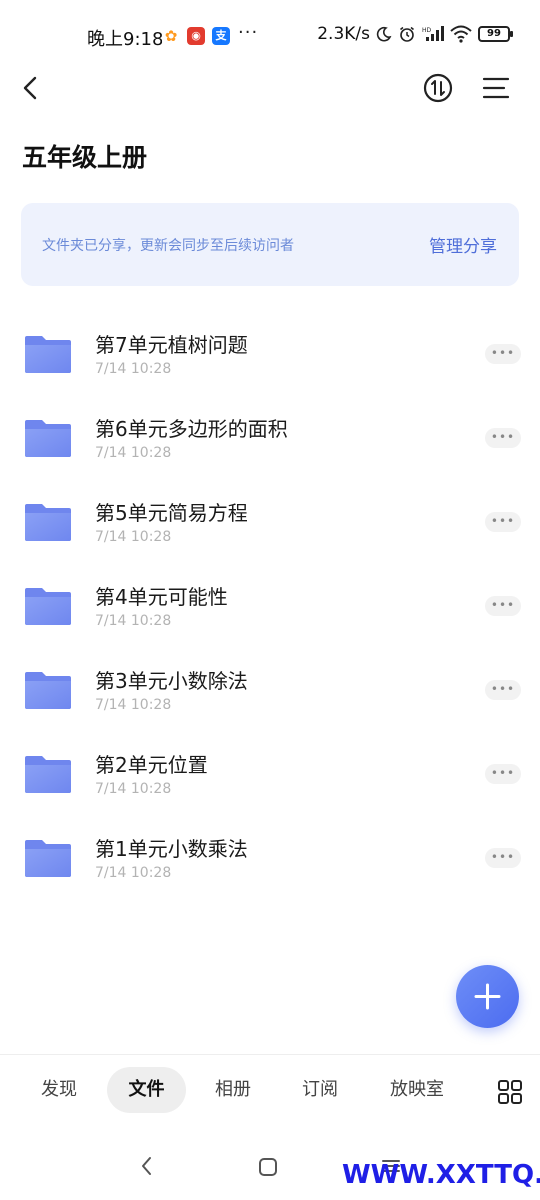 This screenshot has width=540, height=1200. I want to click on alarm-icon, so click(407, 34).